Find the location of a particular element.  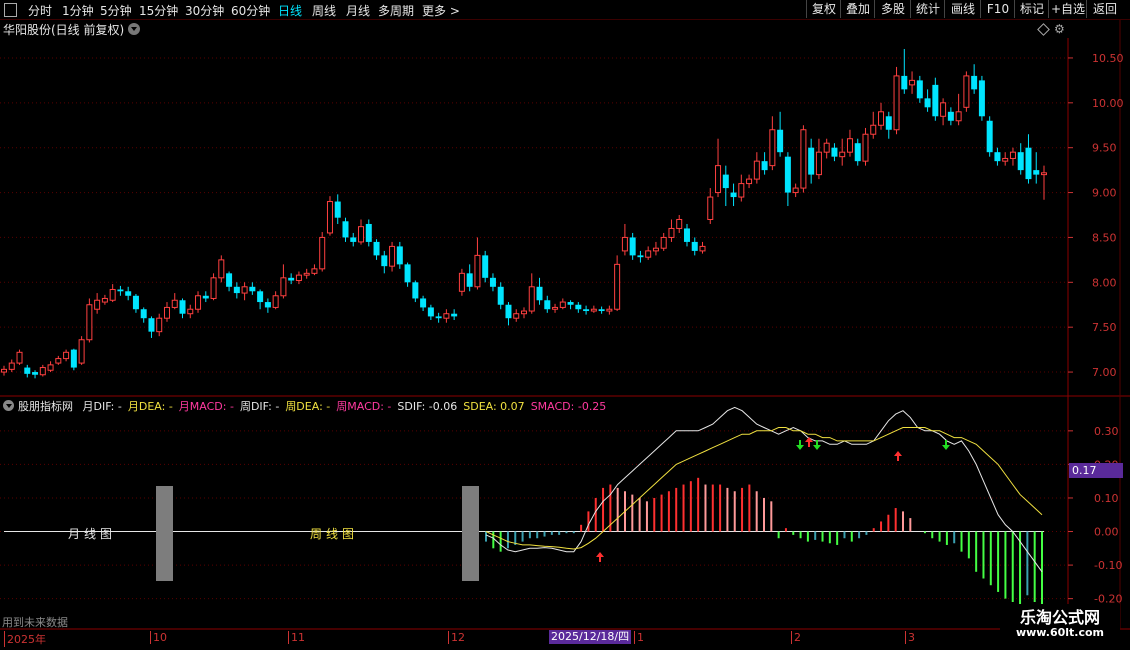

tab-period-8: 月线 is located at coordinates (358, 10).